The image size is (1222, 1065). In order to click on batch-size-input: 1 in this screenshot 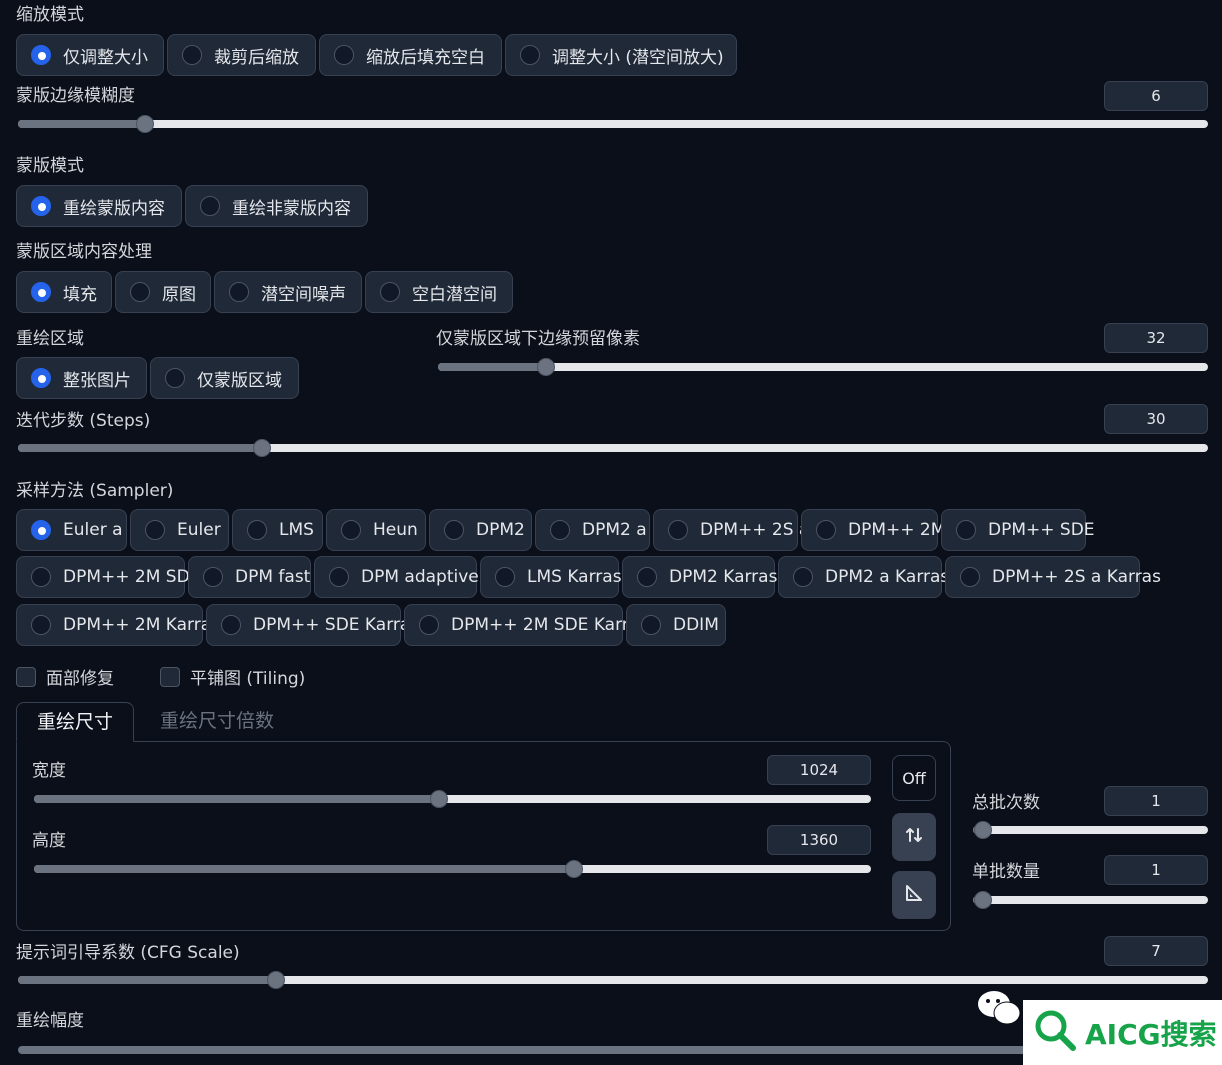, I will do `click(1156, 870)`.